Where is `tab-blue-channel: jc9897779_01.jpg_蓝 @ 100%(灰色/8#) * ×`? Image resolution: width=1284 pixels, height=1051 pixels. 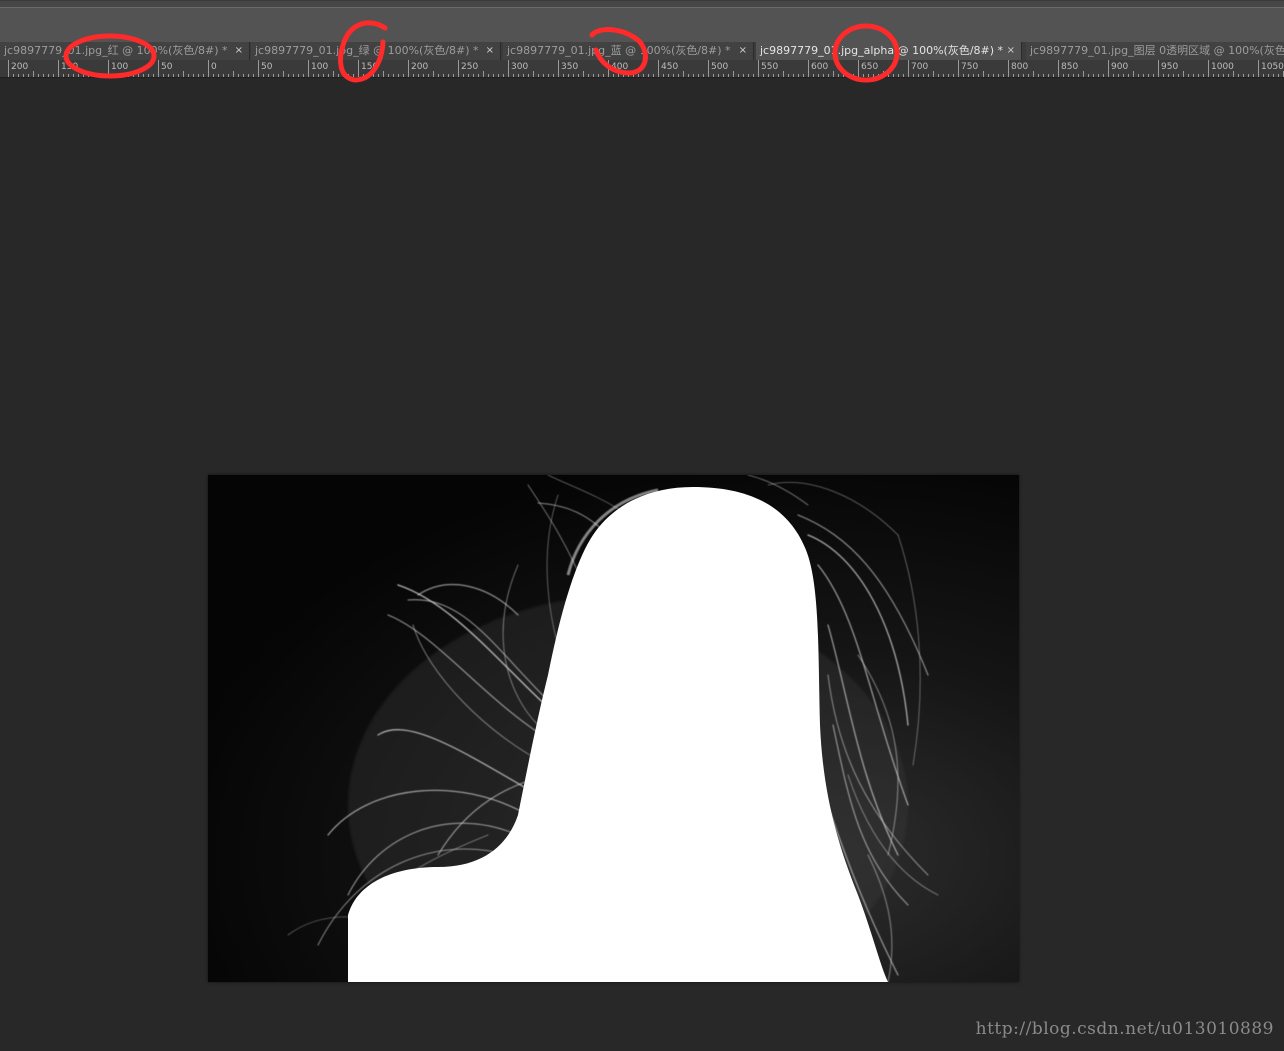
tab-blue-channel: jc9897779_01.jpg_蓝 @ 100%(灰色/8#) * × is located at coordinates (628, 51).